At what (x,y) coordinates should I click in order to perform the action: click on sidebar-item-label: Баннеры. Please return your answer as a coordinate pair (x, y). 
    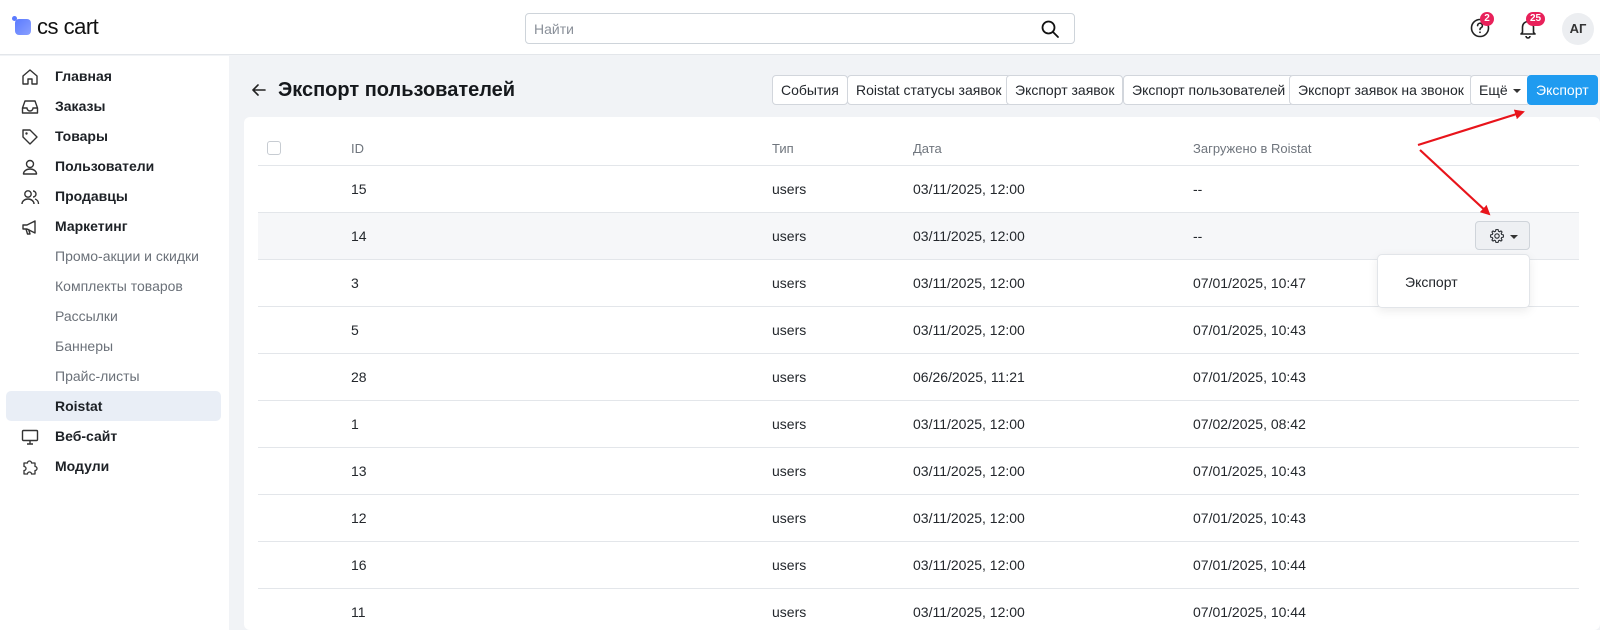
    Looking at the image, I should click on (84, 346).